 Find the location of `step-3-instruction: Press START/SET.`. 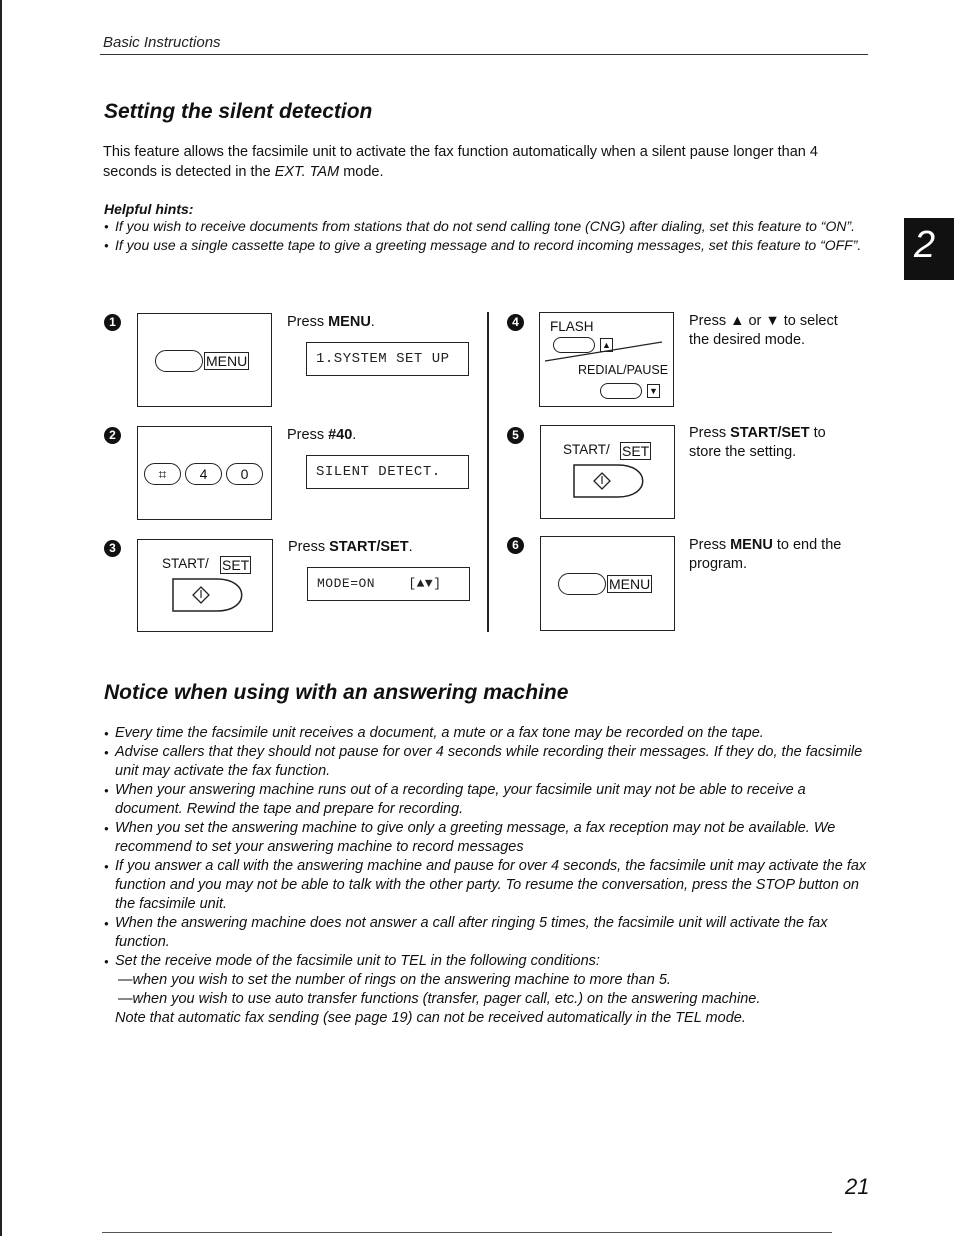

step-3-instruction: Press START/SET. is located at coordinates (350, 547).